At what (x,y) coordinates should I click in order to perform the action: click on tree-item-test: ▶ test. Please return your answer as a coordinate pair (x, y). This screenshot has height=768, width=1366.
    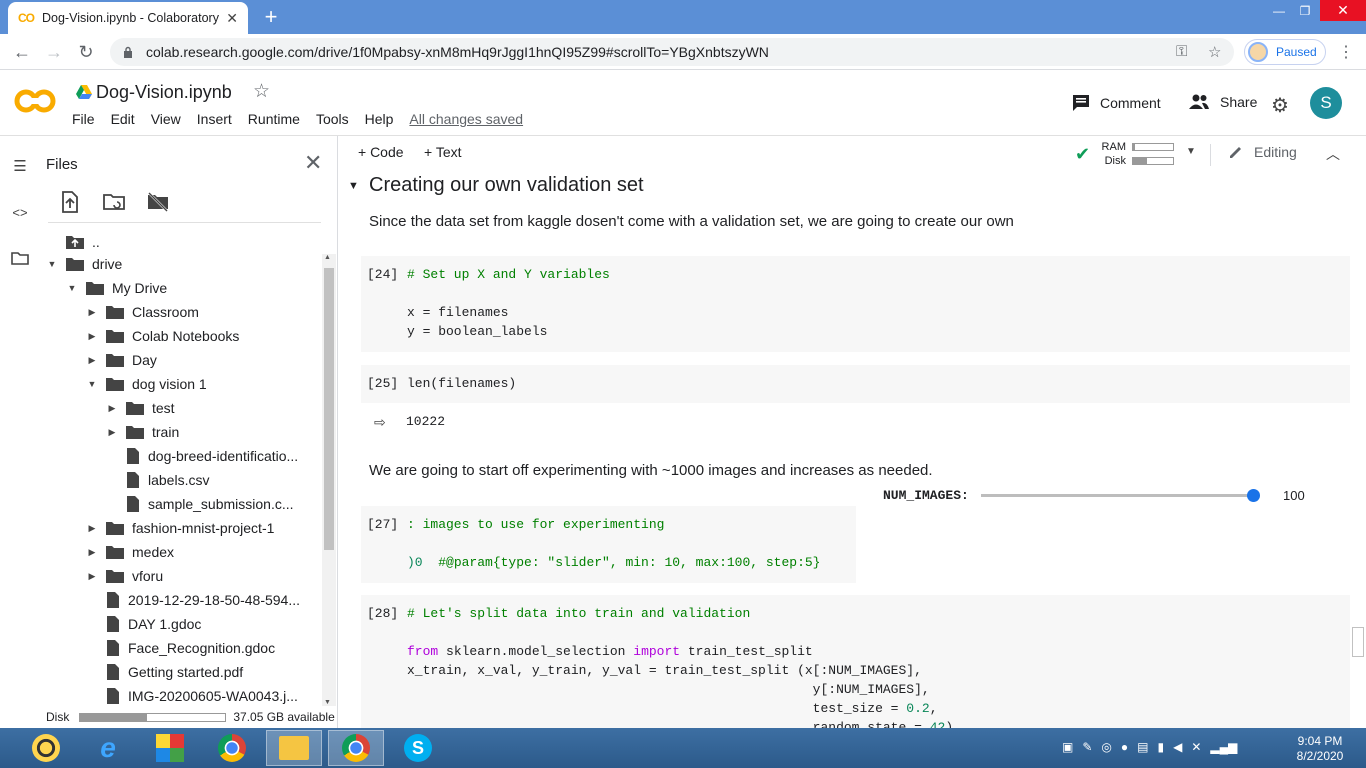
    Looking at the image, I should click on (140, 408).